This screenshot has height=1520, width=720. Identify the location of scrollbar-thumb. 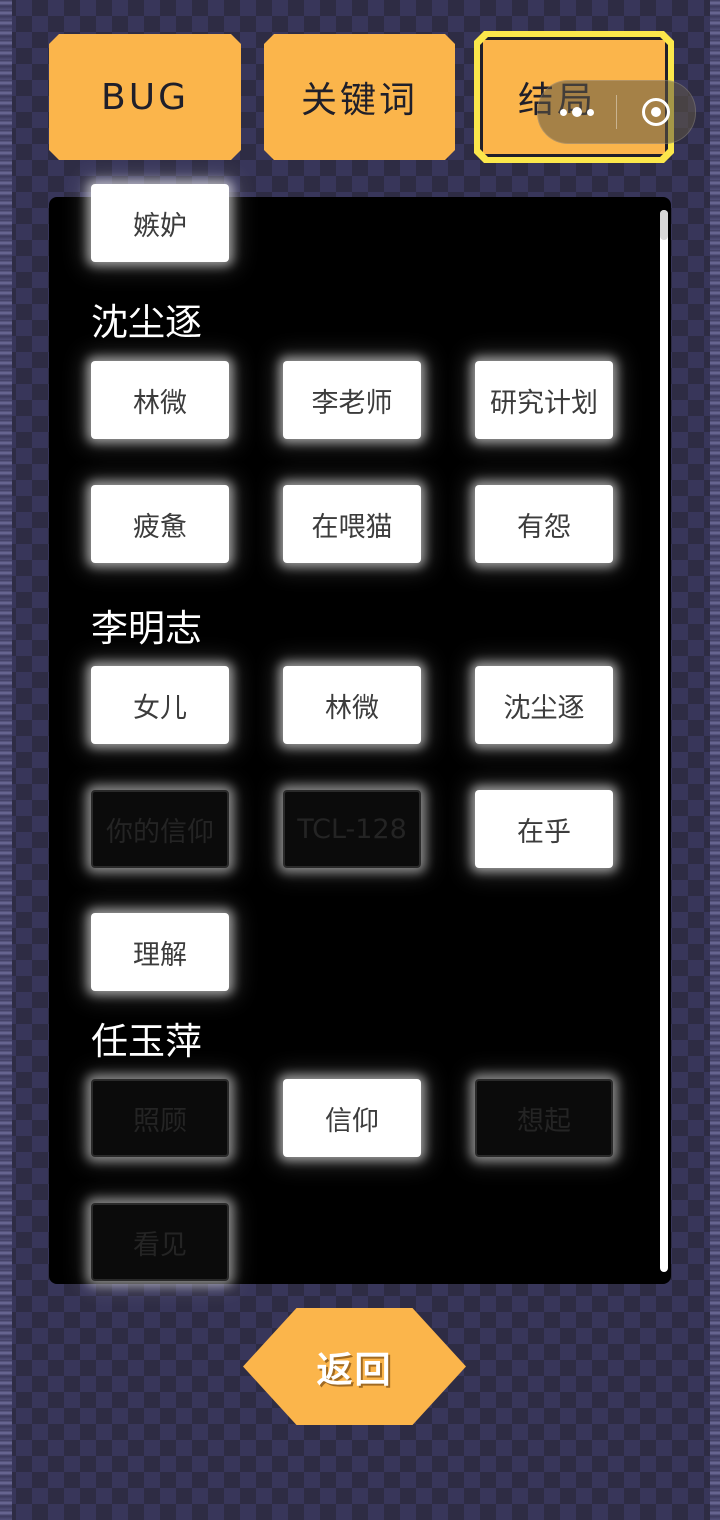
(664, 225).